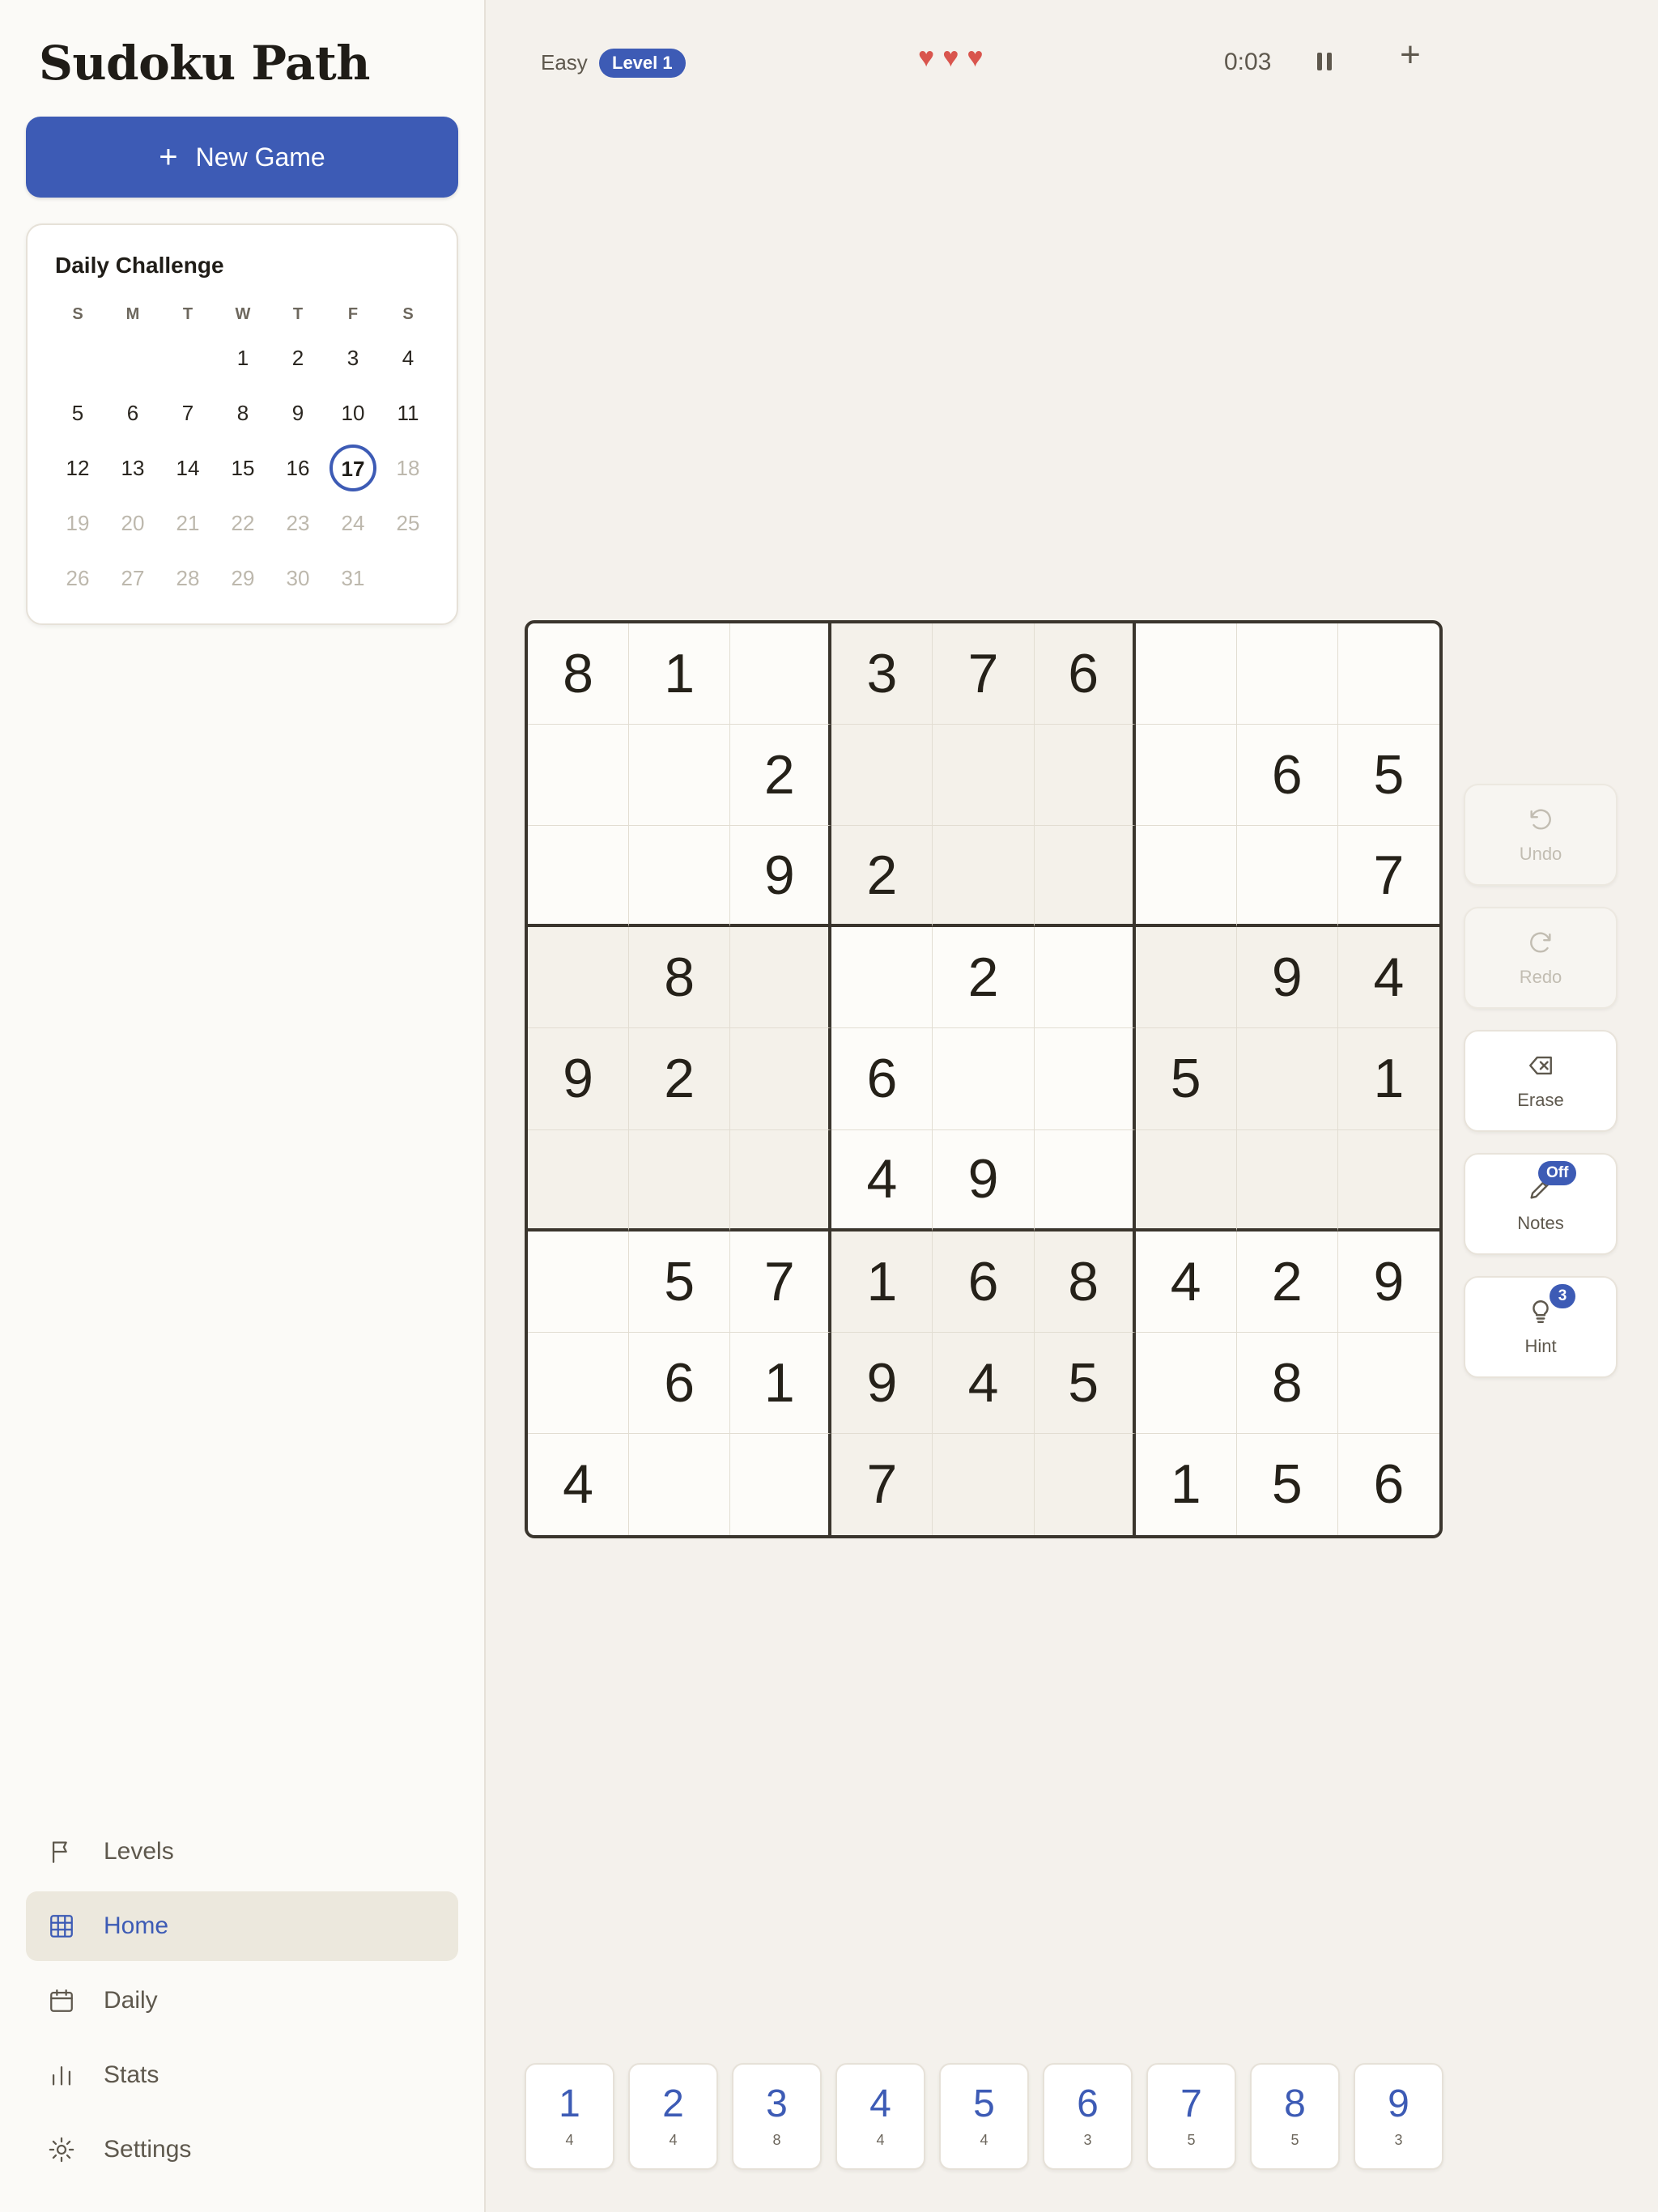 Image resolution: width=1658 pixels, height=2212 pixels. Describe the element at coordinates (1398, 2116) in the screenshot. I see `number-key-9: 93` at that location.